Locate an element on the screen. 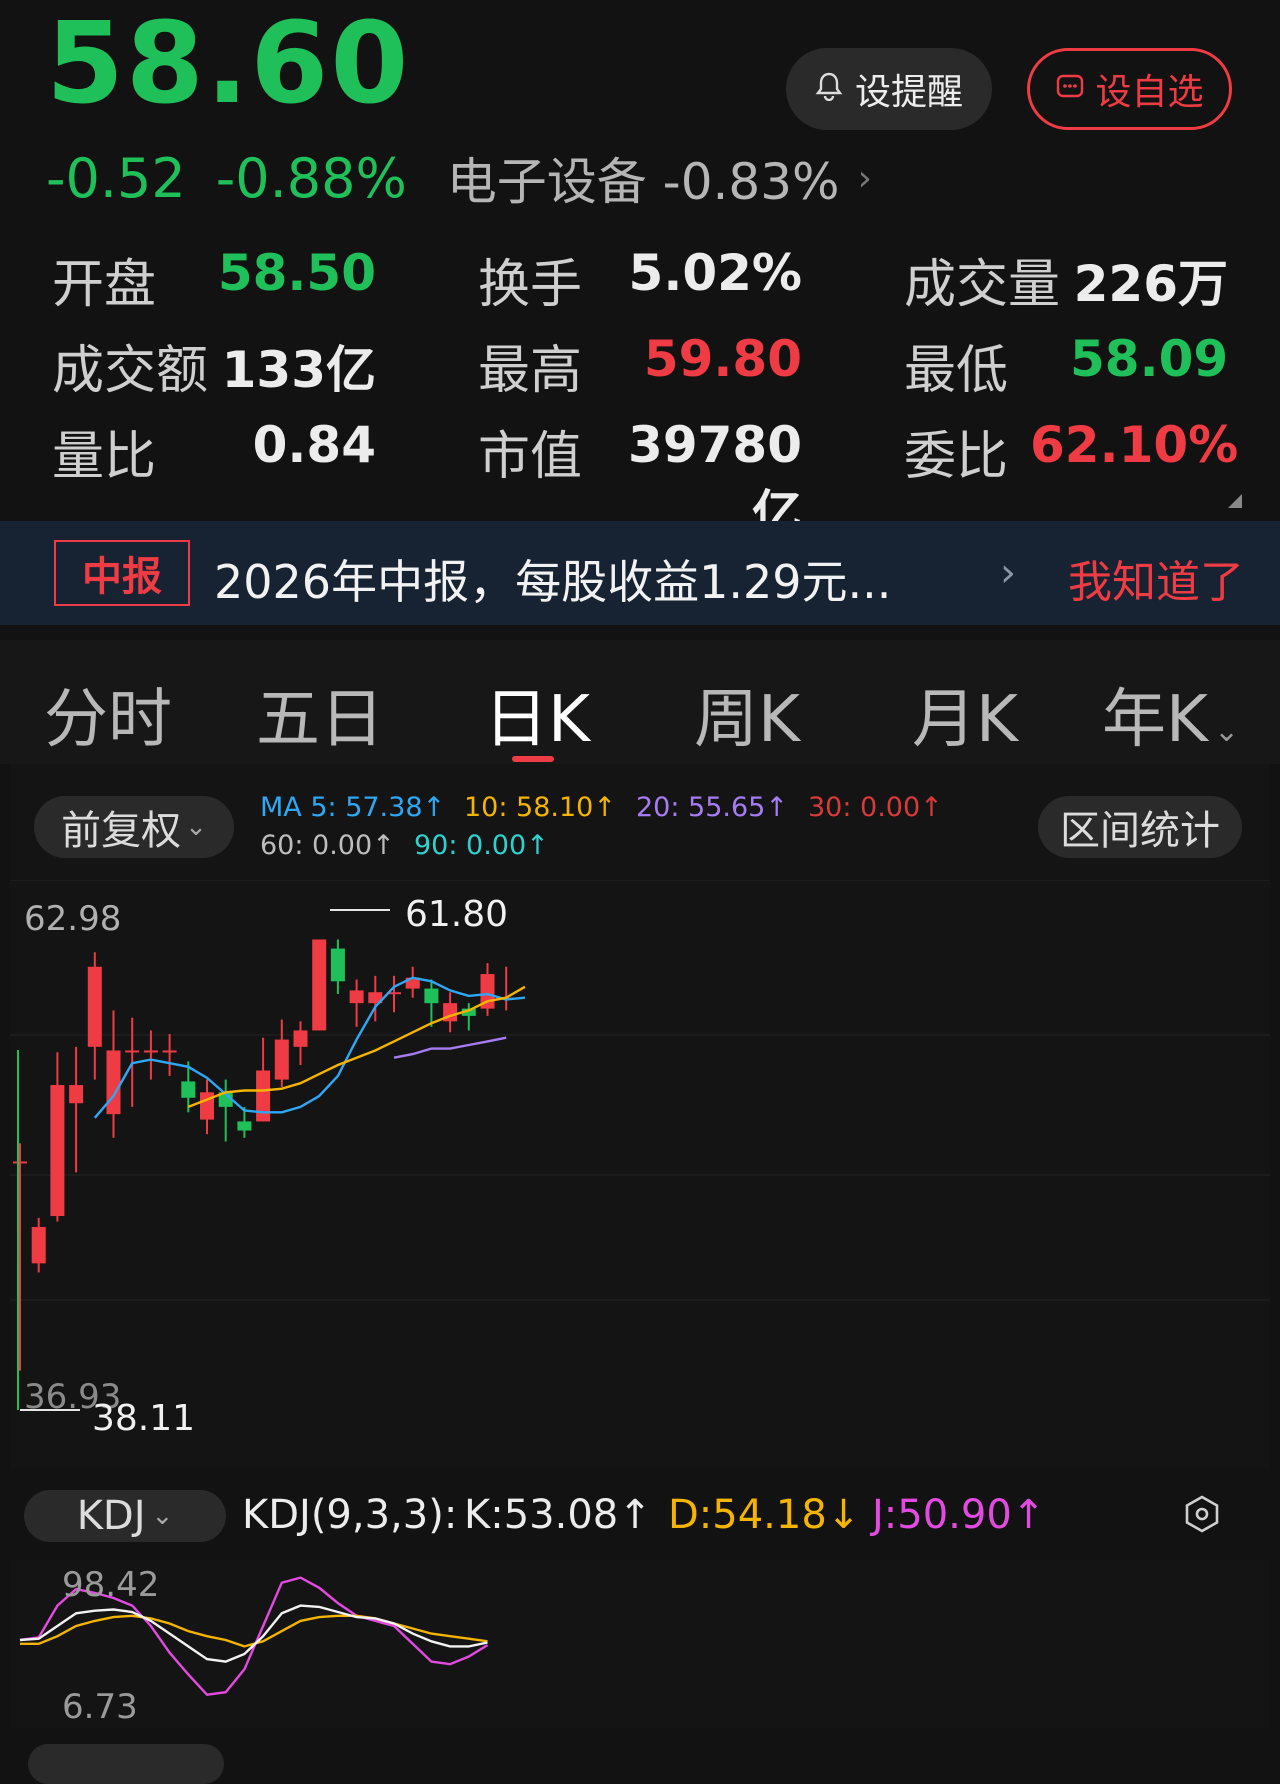 This screenshot has height=1784, width=1280. indicator-label: KDJ is located at coordinates (111, 1516).